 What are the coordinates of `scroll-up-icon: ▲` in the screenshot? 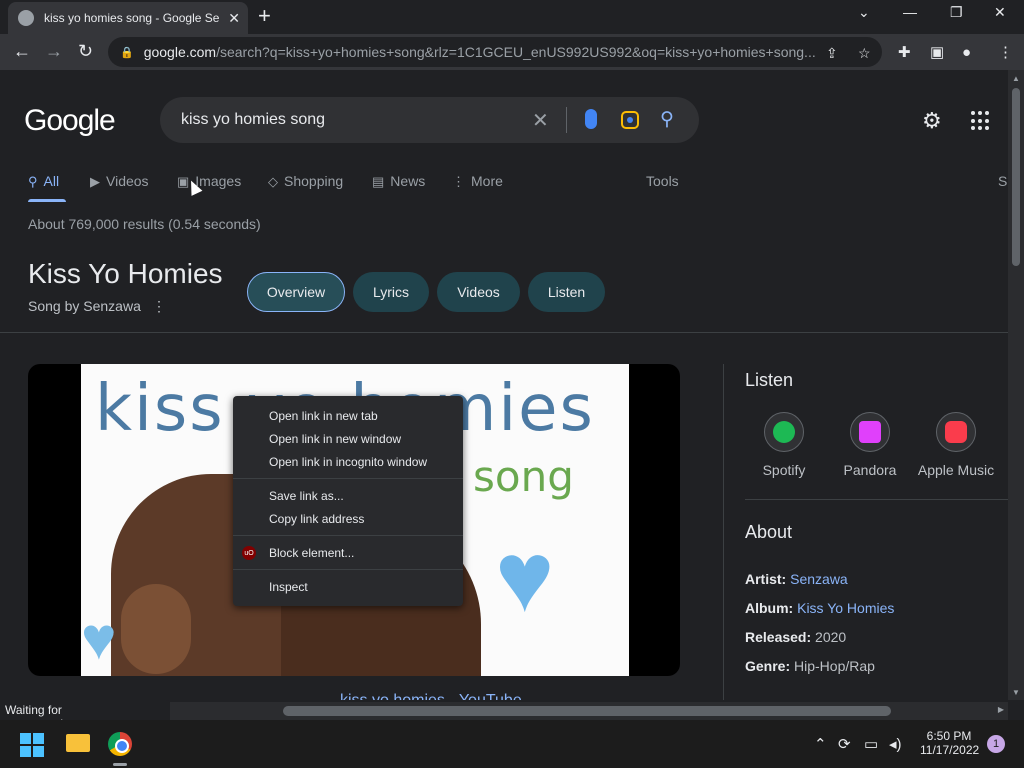 It's located at (1016, 78).